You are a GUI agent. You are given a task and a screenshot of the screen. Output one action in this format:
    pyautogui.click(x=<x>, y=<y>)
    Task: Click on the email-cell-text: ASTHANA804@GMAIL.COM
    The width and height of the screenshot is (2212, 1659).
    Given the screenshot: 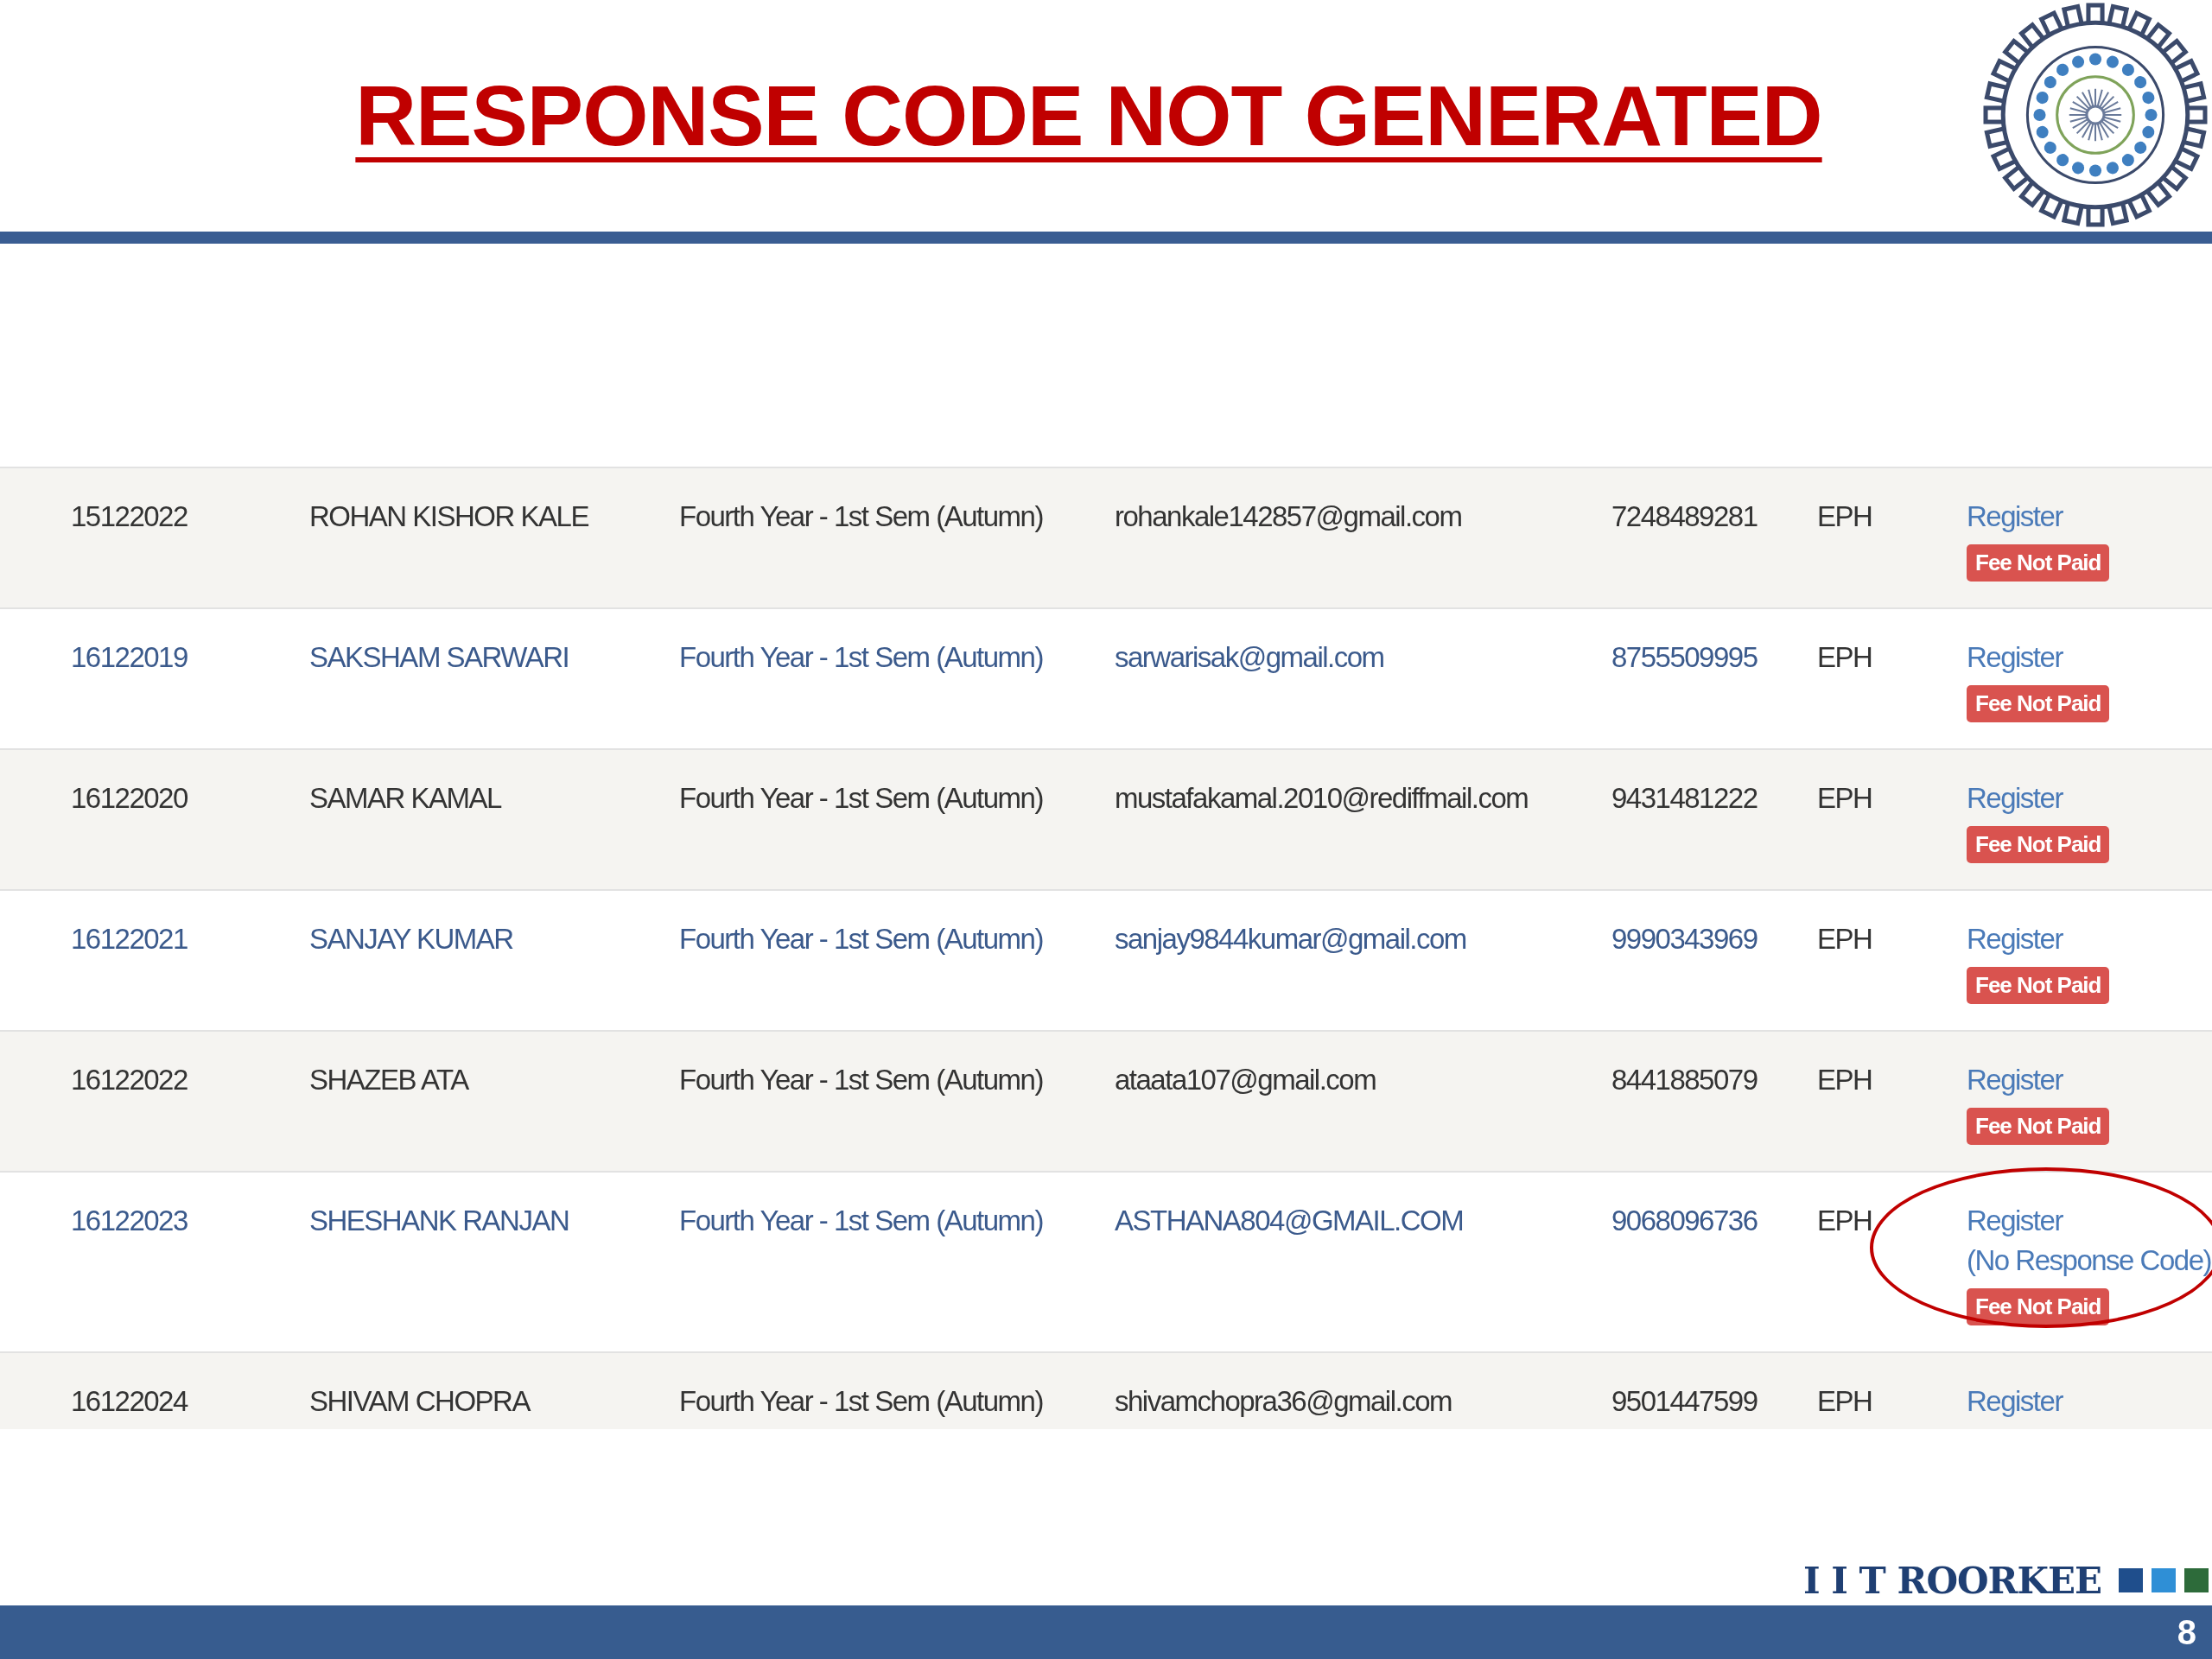 What is the action you would take?
    pyautogui.click(x=1290, y=1221)
    